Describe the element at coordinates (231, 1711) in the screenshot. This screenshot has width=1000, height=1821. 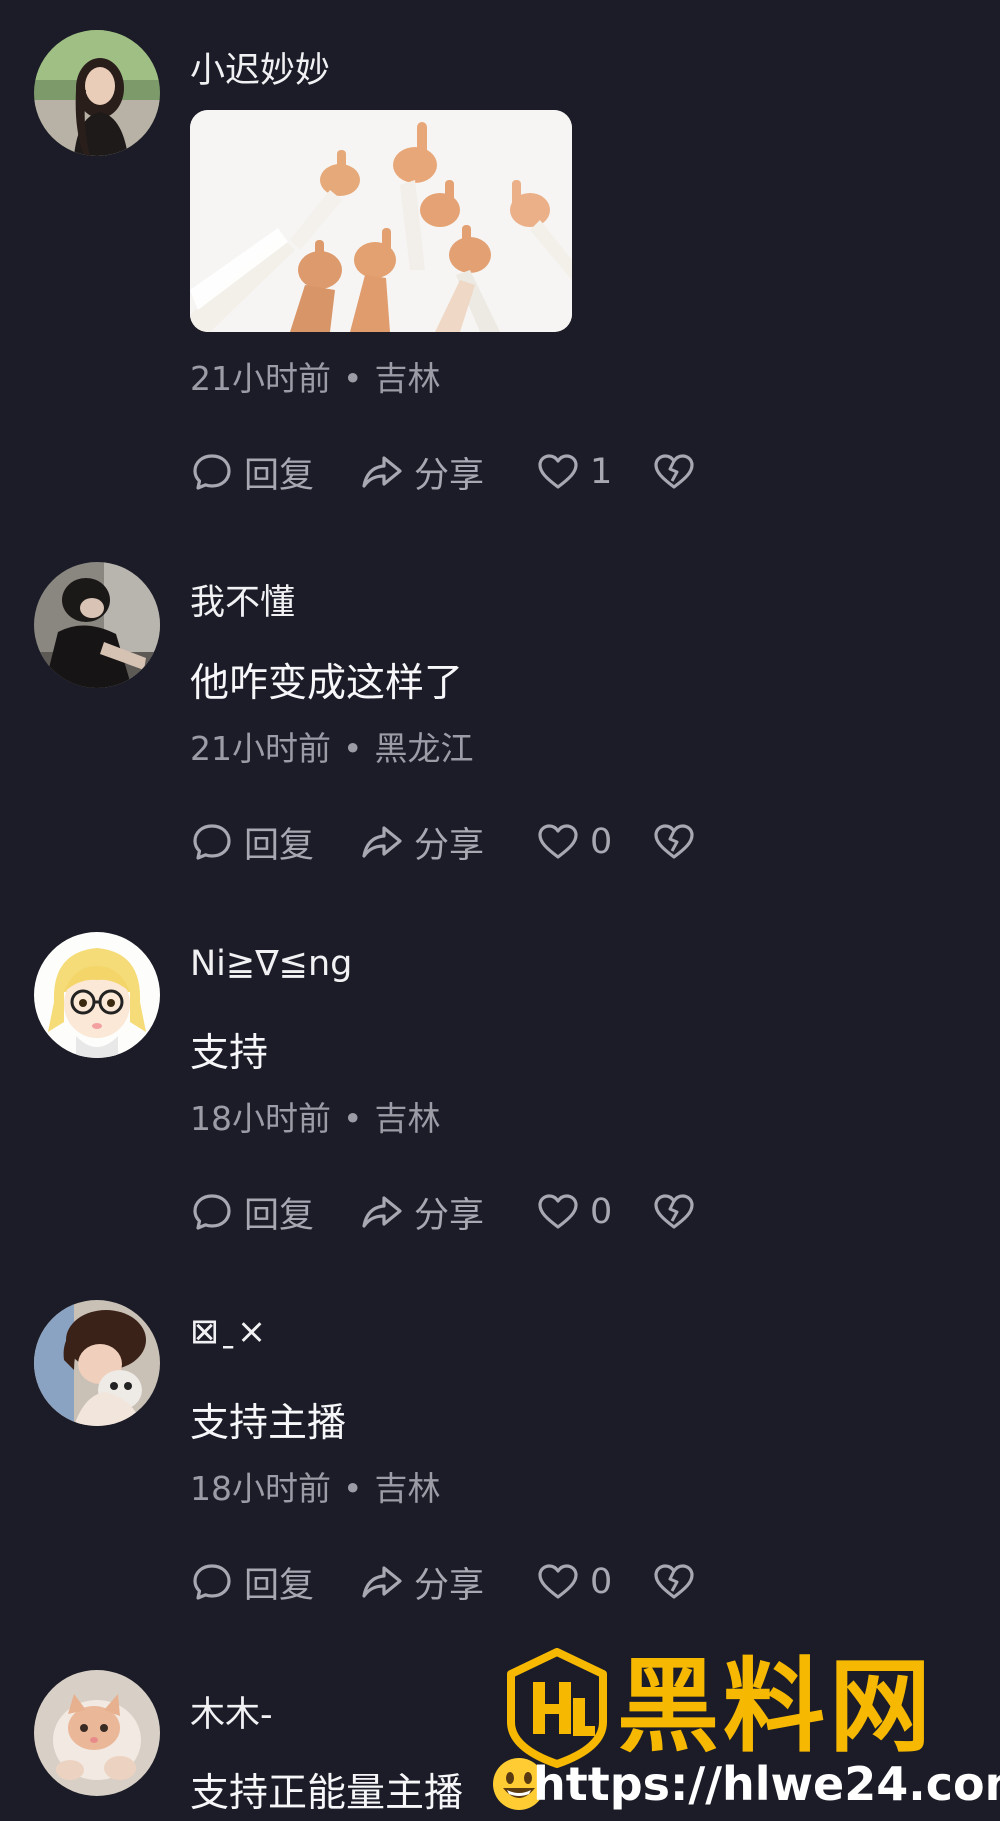
I see `username: 木木-` at that location.